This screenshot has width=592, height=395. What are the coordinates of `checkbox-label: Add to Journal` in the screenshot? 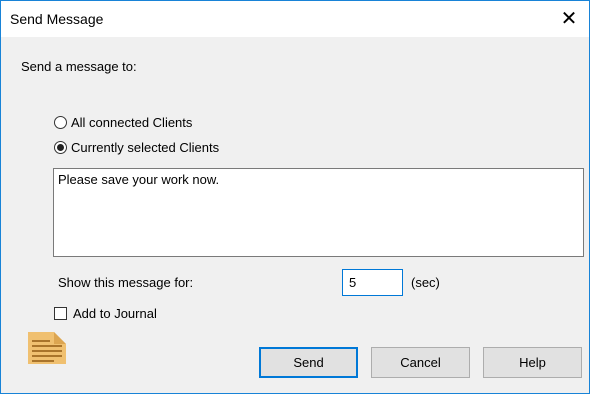 It's located at (115, 313).